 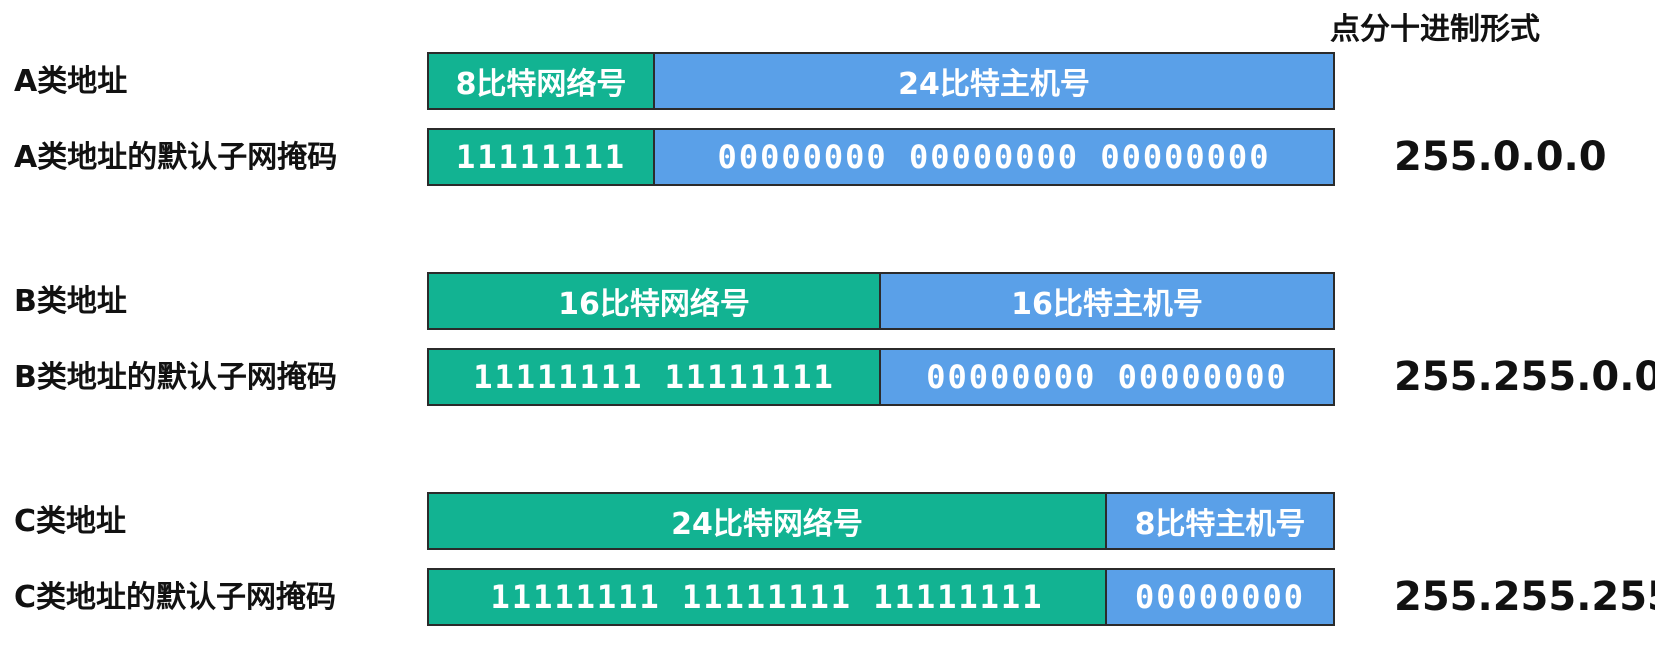 I want to click on class-b-dotted-decimal: 255.255.0.0, so click(x=1524, y=377).